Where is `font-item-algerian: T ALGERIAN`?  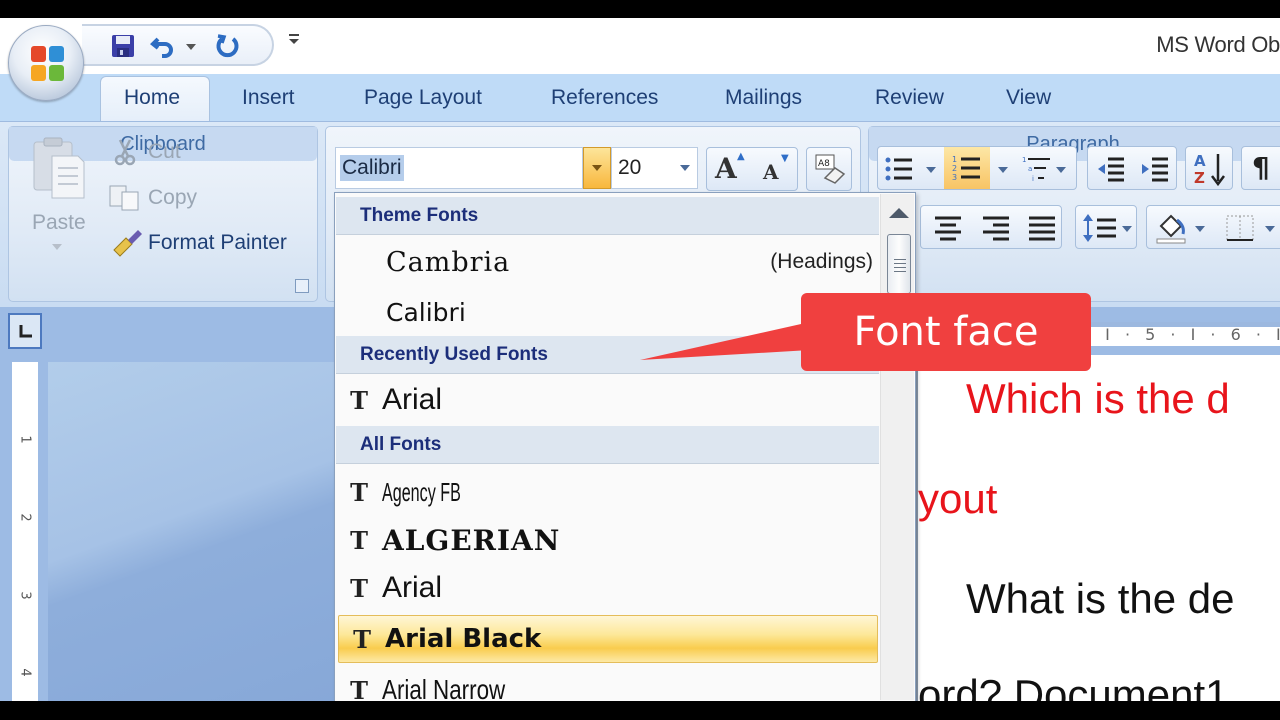 font-item-algerian: T ALGERIAN is located at coordinates (607, 540).